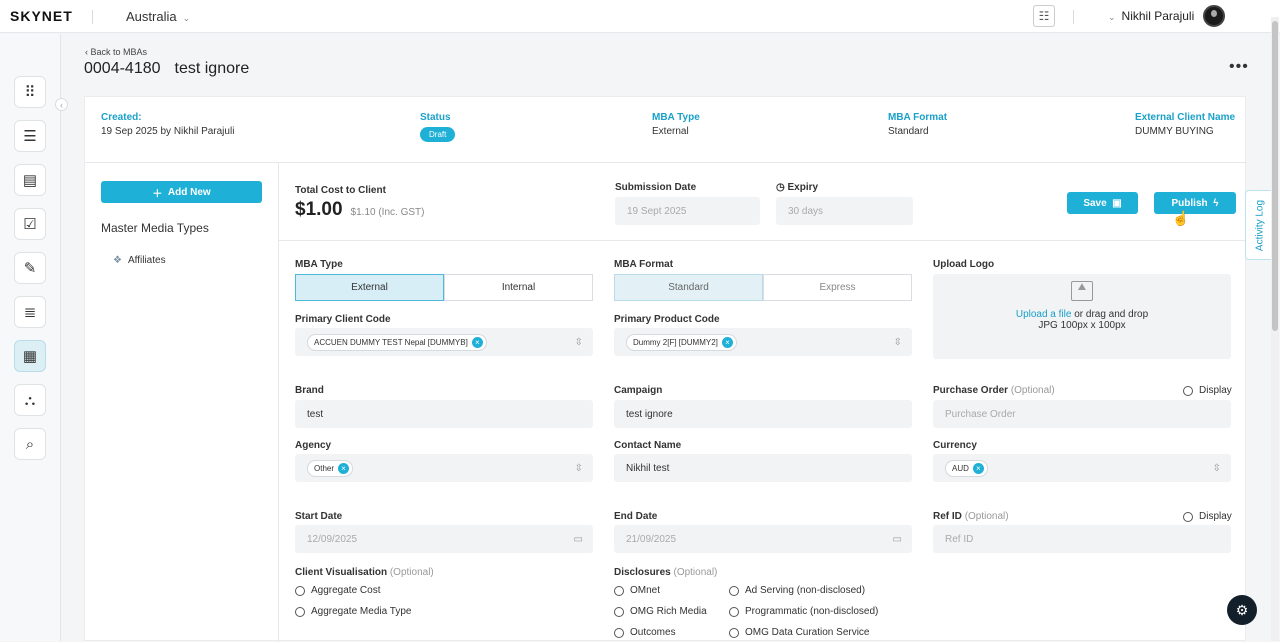  What do you see at coordinates (313, 445) in the screenshot?
I see `agency-label: Agency` at bounding box center [313, 445].